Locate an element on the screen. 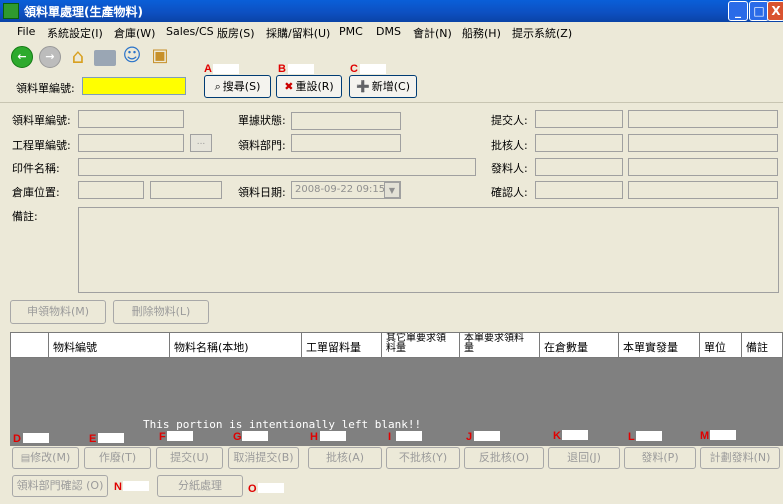 Image resolution: width=783 pixels, height=504 pixels. grid-col-material-no: 物料編號 is located at coordinates (109, 345).